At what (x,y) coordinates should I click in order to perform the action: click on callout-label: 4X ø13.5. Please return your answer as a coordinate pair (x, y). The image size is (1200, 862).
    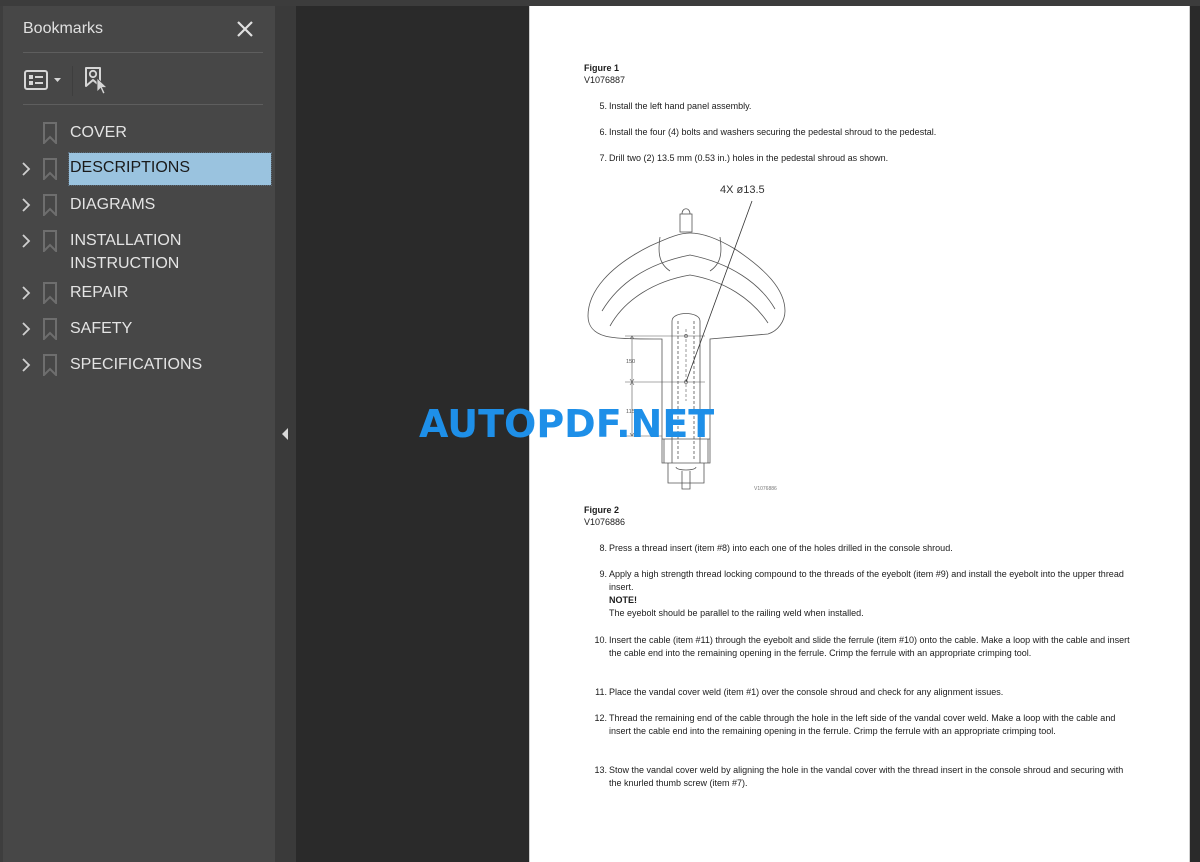
    Looking at the image, I should click on (742, 190).